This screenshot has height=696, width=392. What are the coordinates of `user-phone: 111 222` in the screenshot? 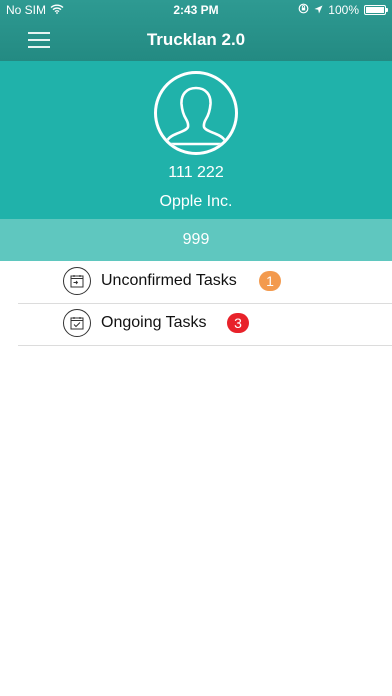 It's located at (196, 172).